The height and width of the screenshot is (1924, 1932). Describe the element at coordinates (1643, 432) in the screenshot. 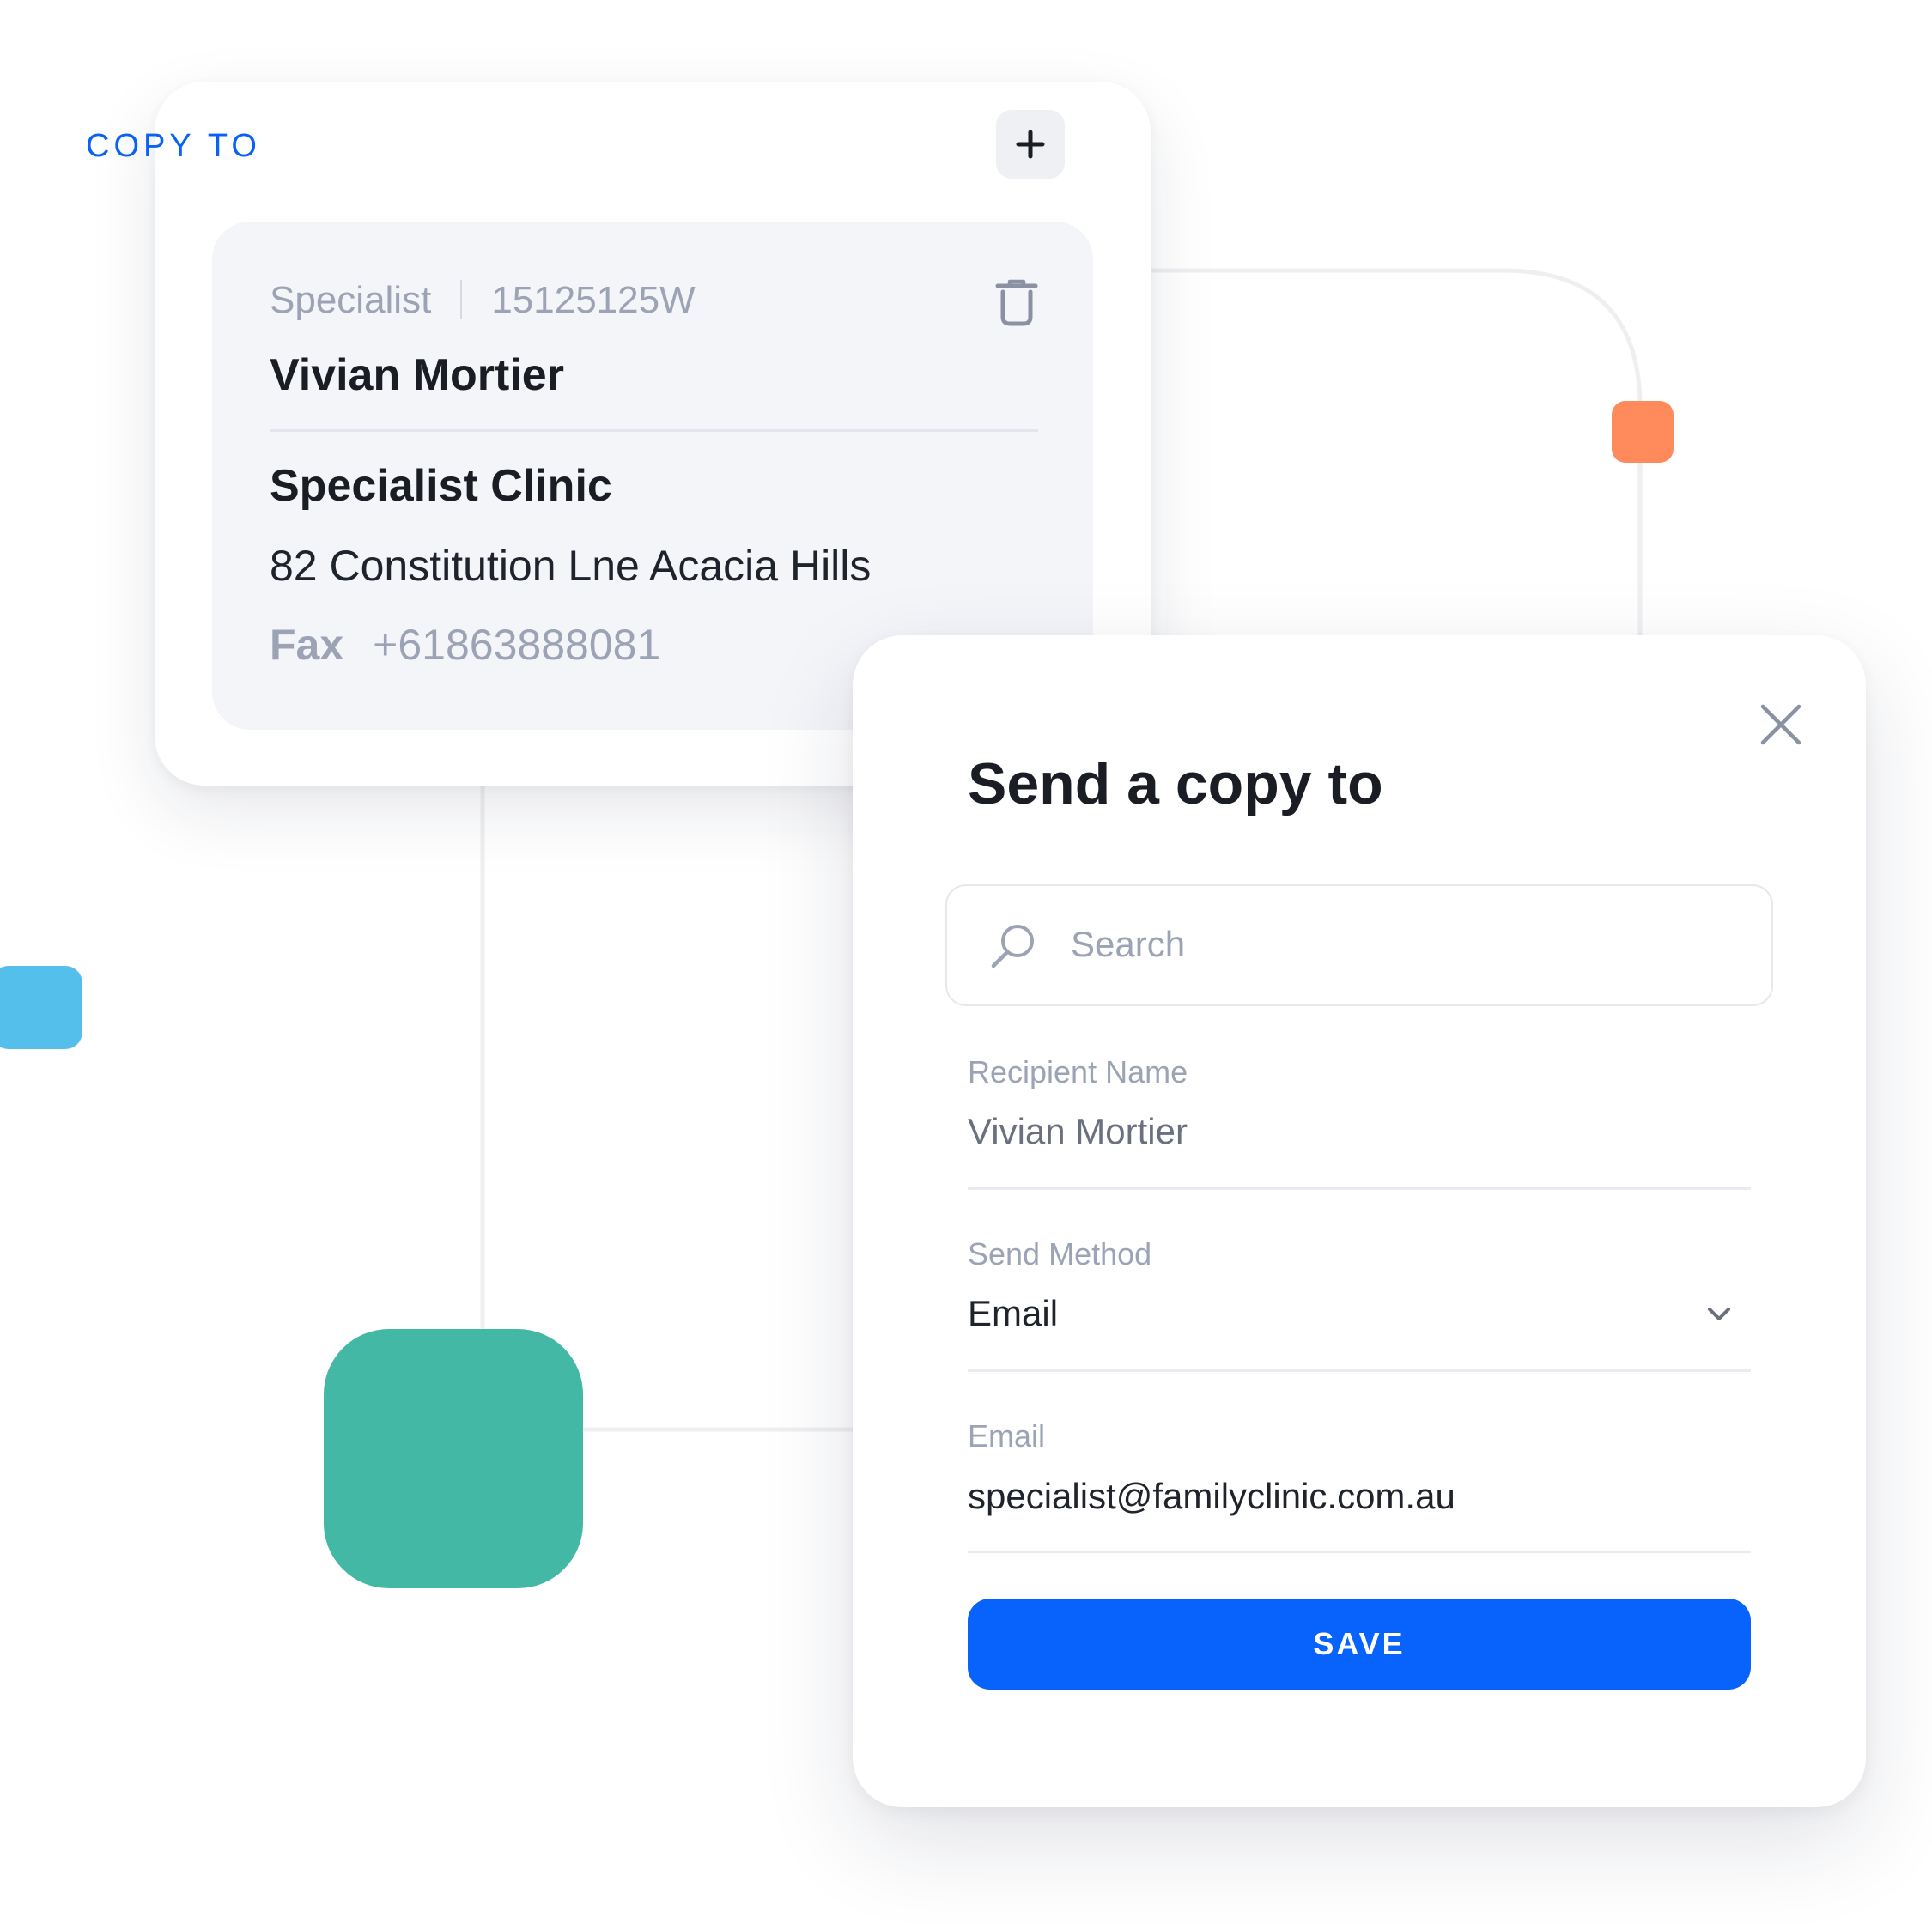

I see `orange-square-decoration` at that location.